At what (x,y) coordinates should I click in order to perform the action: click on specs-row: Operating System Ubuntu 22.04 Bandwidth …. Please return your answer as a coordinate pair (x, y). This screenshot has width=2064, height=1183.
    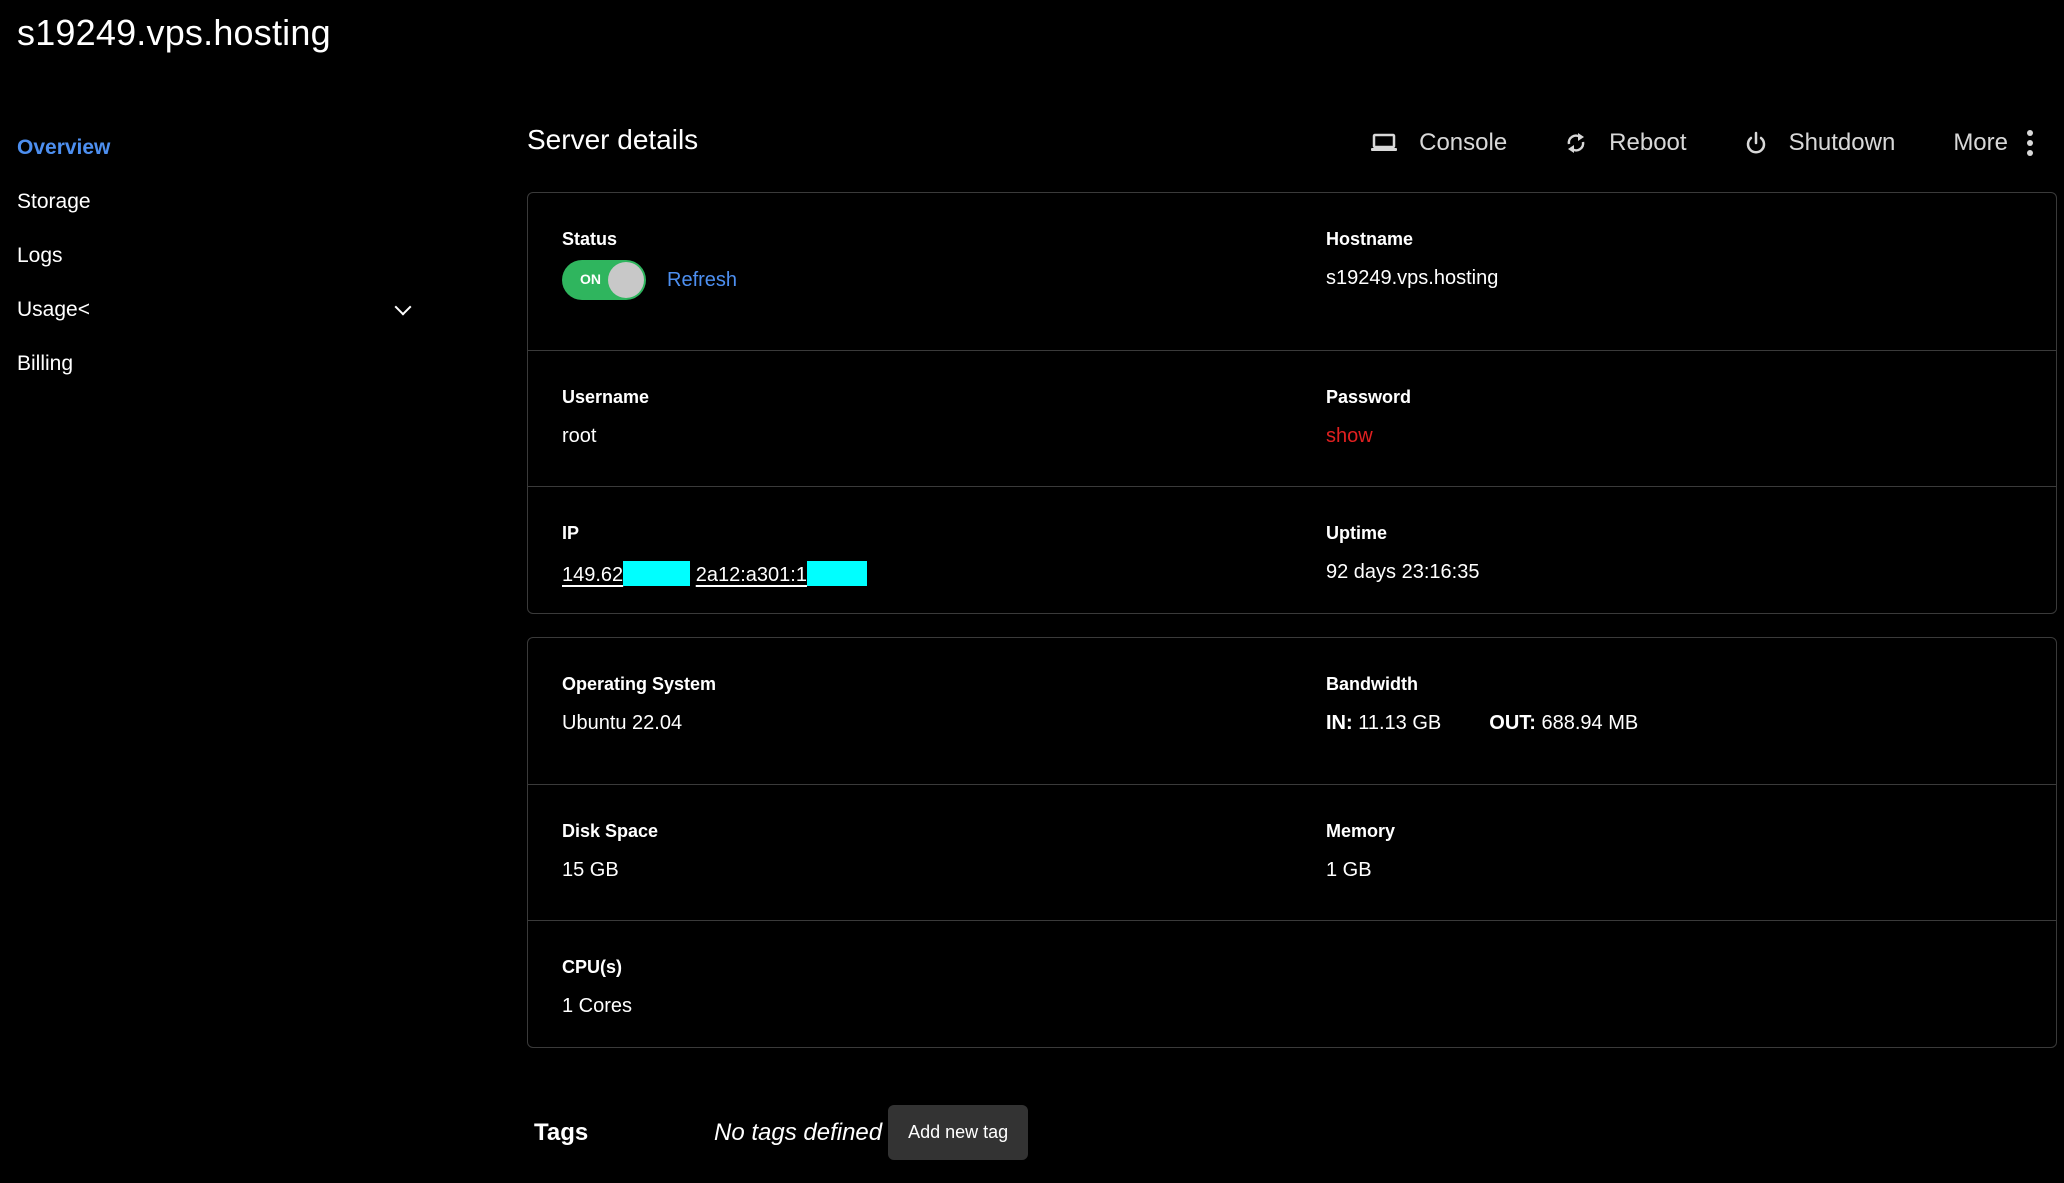
    Looking at the image, I should click on (1292, 711).